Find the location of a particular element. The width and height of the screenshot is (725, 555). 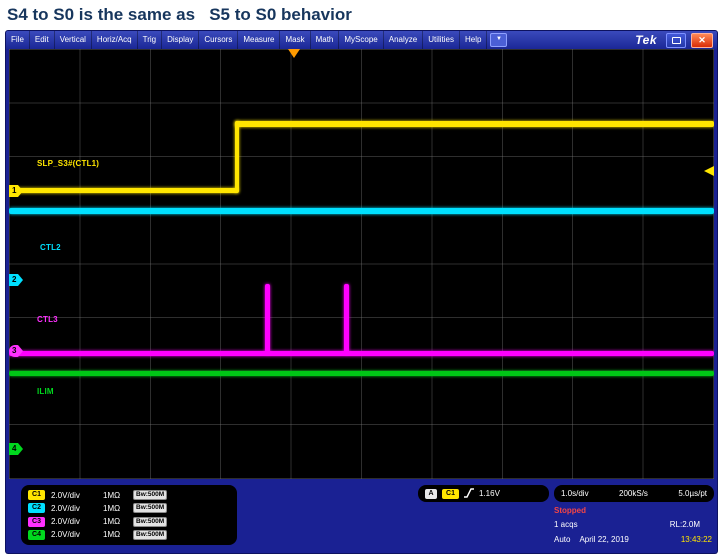

minimize-icon is located at coordinates (676, 40).